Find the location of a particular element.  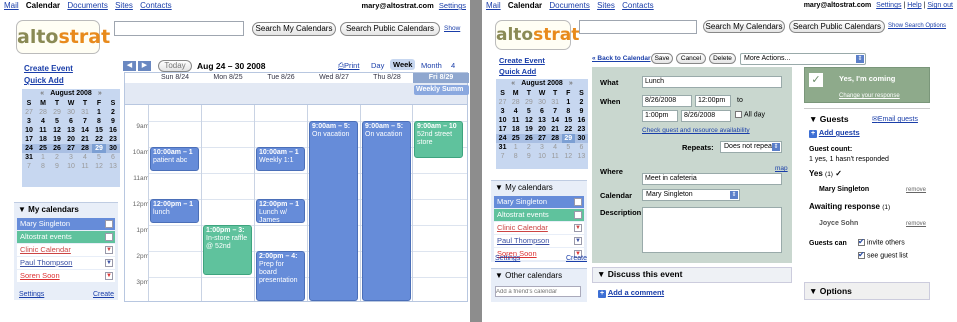

day-view-tab: Day is located at coordinates (377, 65).